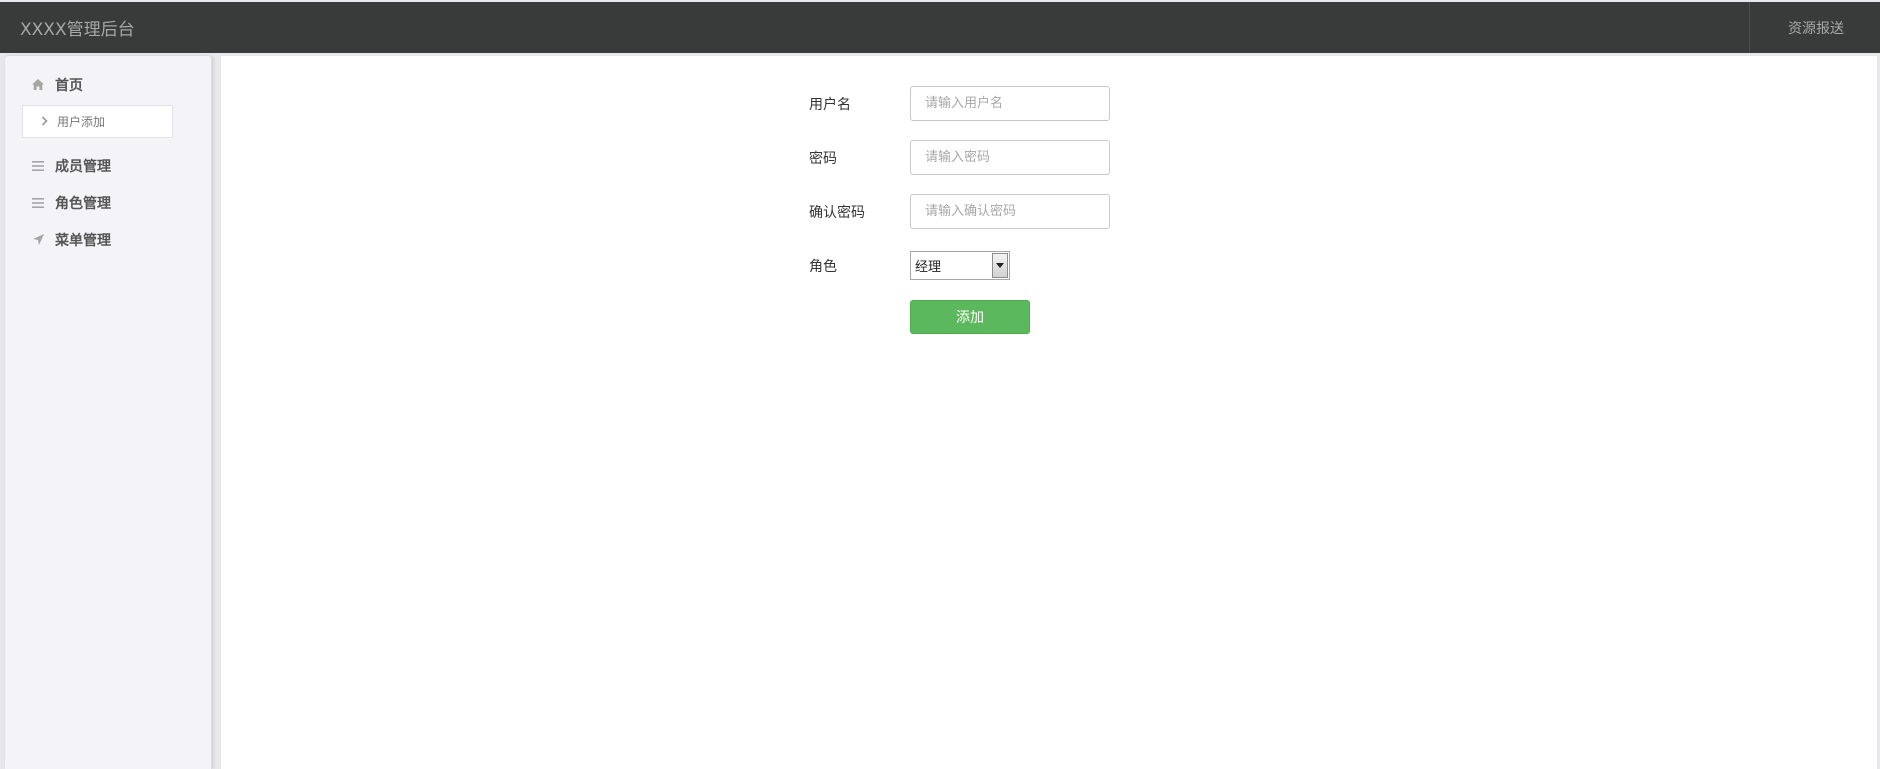  What do you see at coordinates (940, 27) in the screenshot?
I see `top-navbar: XXXX管理后台 资源报送` at bounding box center [940, 27].